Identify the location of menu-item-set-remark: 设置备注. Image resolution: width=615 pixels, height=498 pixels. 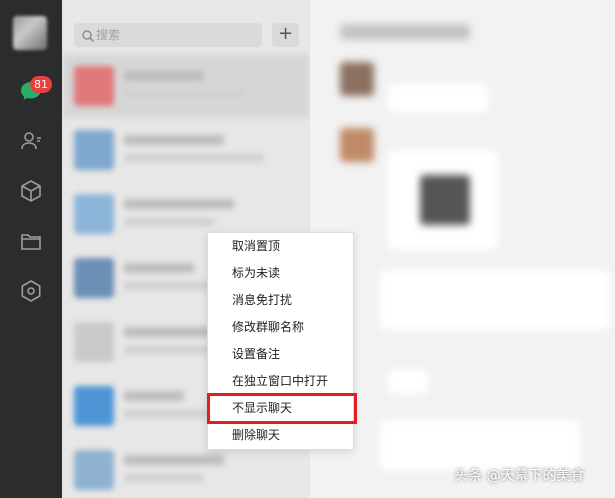
(280, 354).